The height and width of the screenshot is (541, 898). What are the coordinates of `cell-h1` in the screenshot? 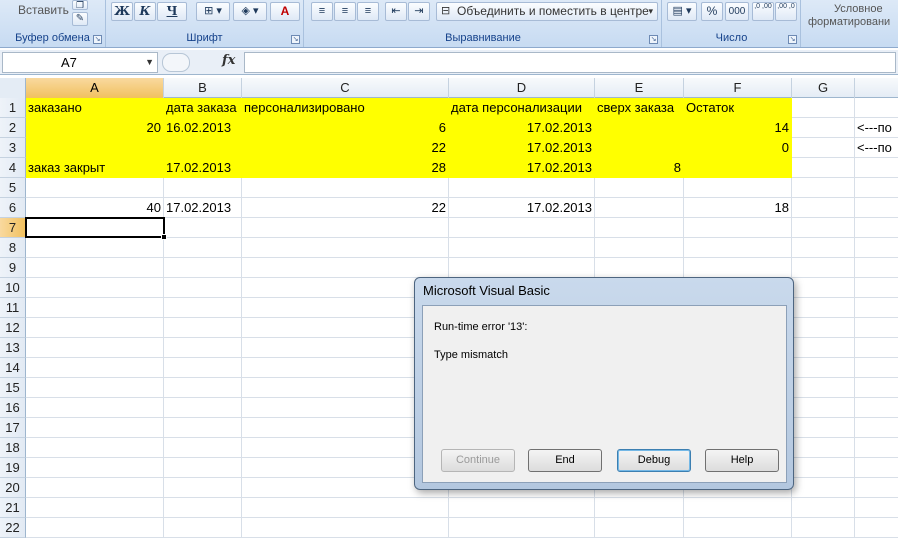 It's located at (876, 108).